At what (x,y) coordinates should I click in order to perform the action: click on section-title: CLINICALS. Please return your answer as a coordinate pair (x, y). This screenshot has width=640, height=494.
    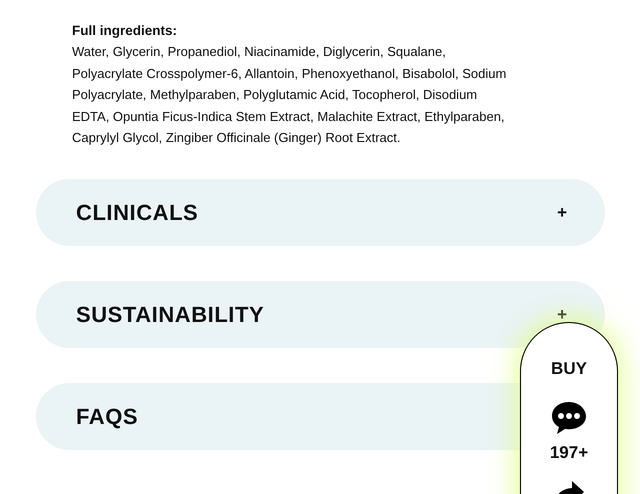
    Looking at the image, I should click on (137, 212).